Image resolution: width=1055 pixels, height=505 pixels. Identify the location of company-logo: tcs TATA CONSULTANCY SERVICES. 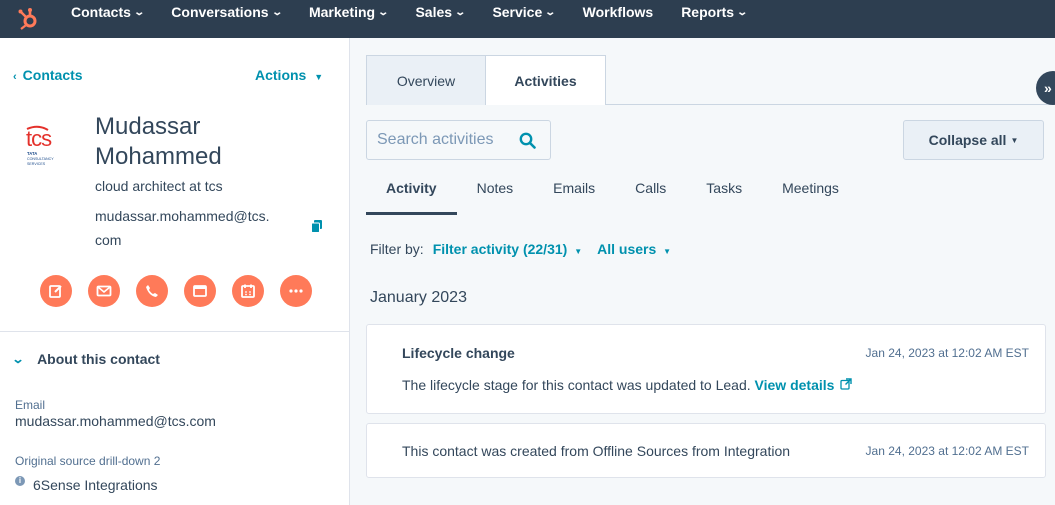
(47, 147).